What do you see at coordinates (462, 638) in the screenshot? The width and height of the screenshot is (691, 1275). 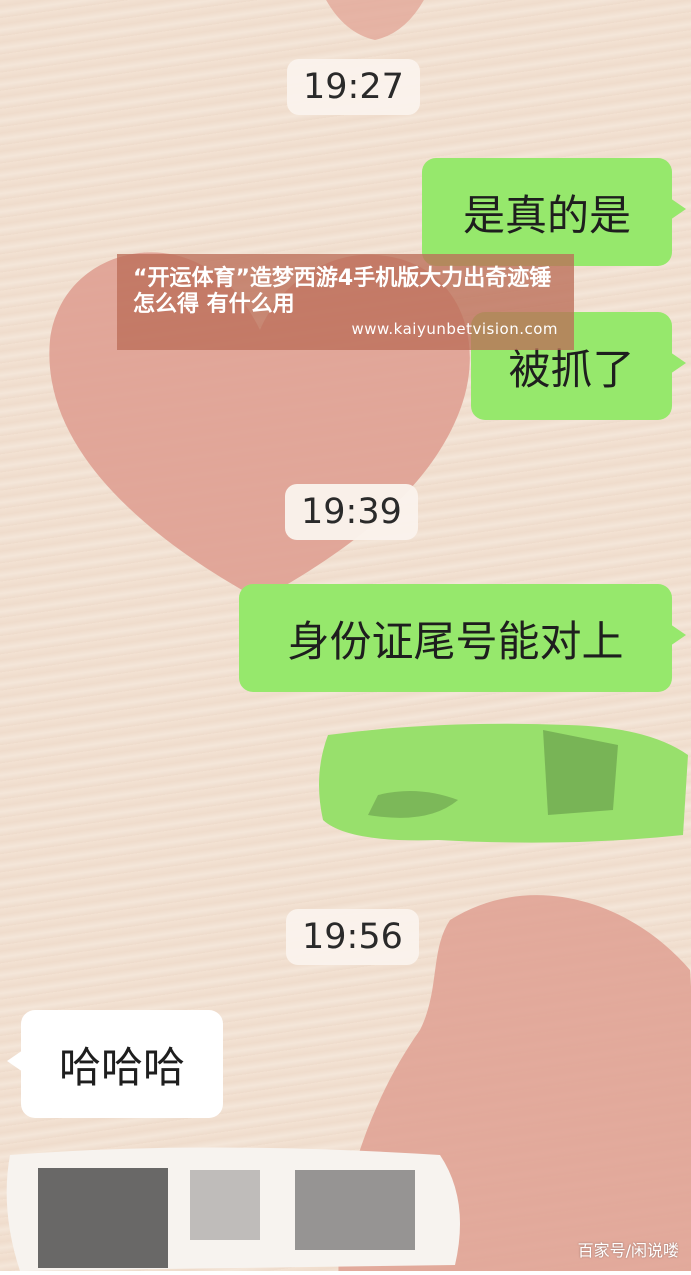 I see `chat-bubble-sent: 身份证尾号能对上` at bounding box center [462, 638].